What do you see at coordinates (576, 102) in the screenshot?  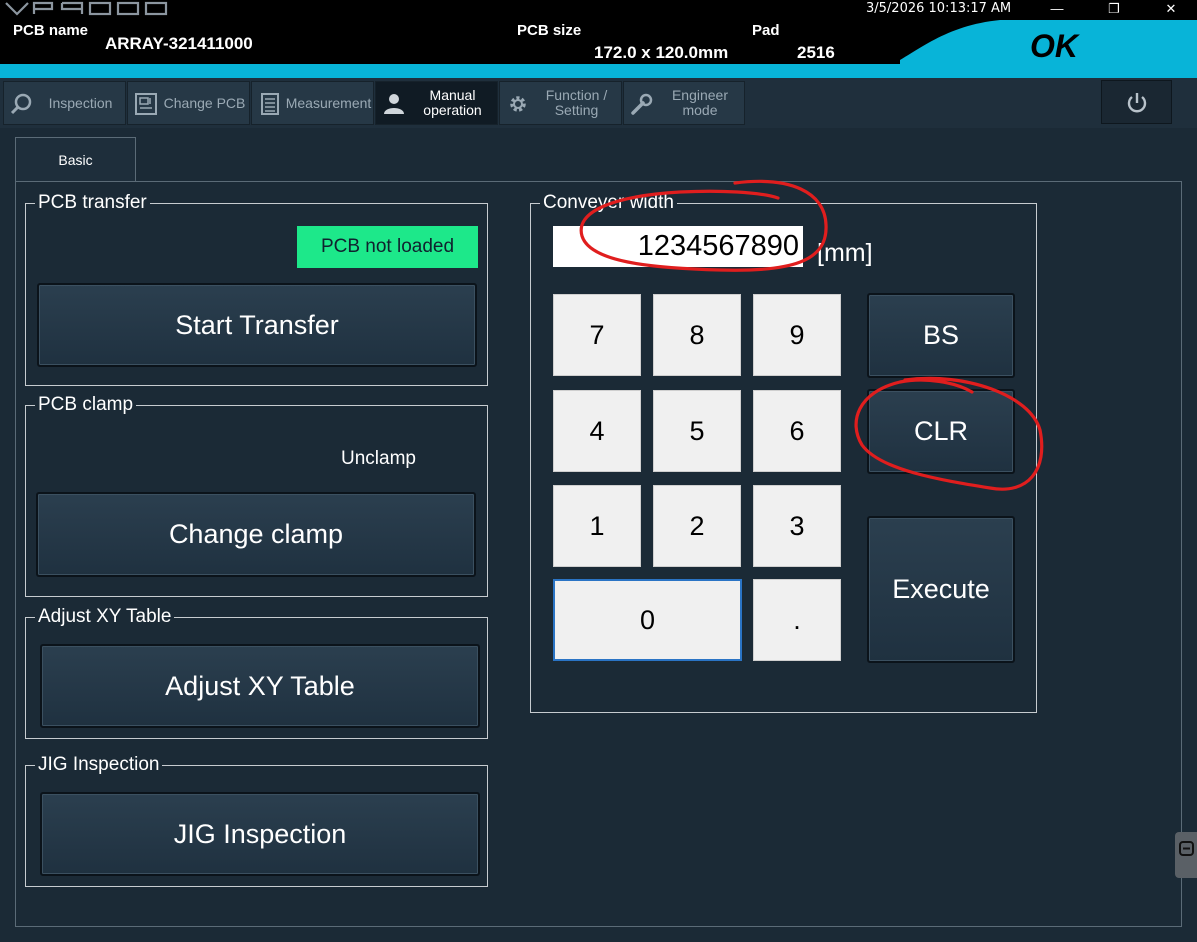 I see `nav-function-setting-label: Function / Setting` at bounding box center [576, 102].